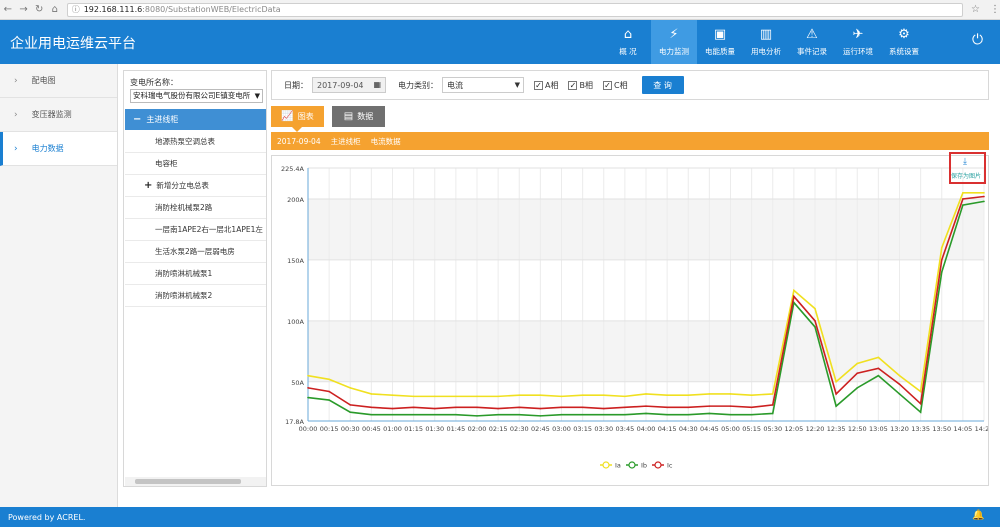  I want to click on tree-node: 一层南1APE2右一层北1APE1左, so click(195, 230).